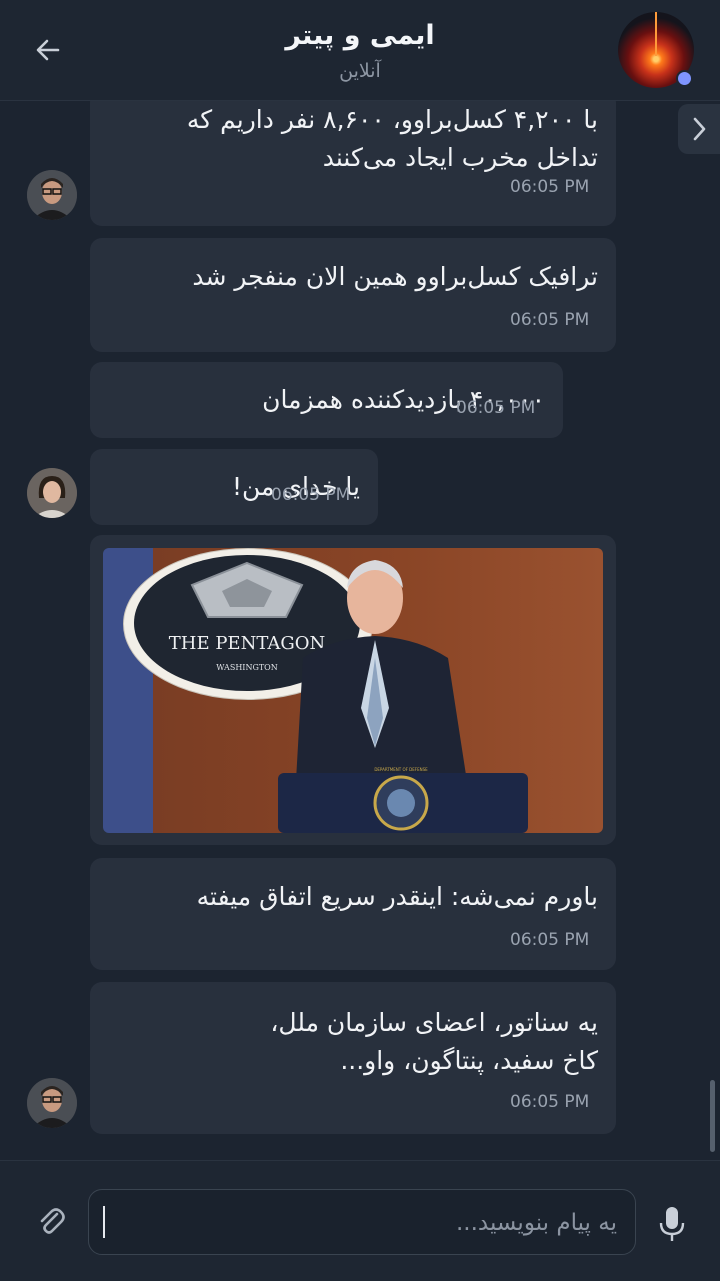  Describe the element at coordinates (712, 1116) in the screenshot. I see `scrollbar` at that location.